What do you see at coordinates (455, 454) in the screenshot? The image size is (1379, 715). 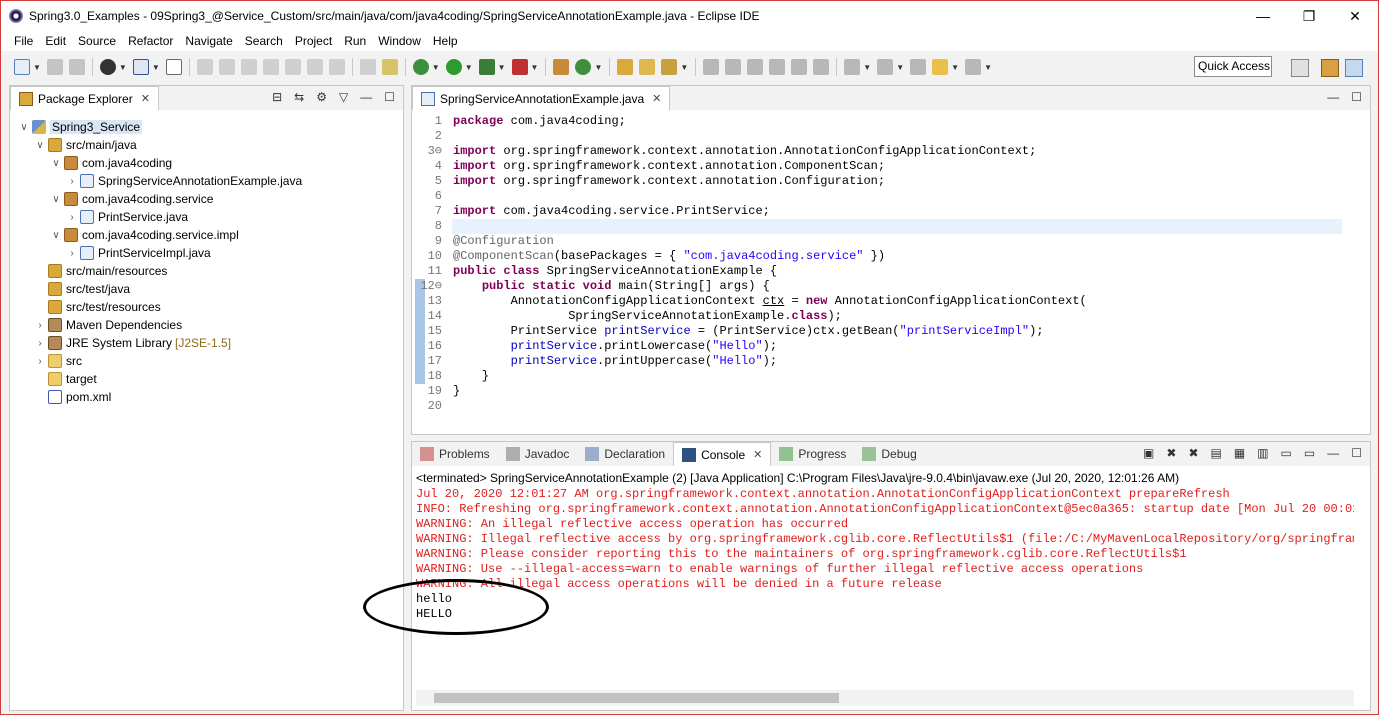 I see `tab-problems: Problems` at bounding box center [455, 454].